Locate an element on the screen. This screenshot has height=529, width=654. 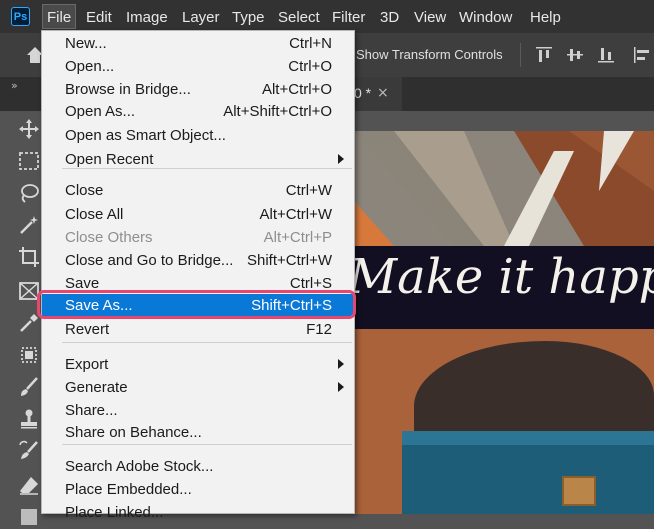
menu-item-shortcut: Ctrl+O is located at coordinates (310, 66).